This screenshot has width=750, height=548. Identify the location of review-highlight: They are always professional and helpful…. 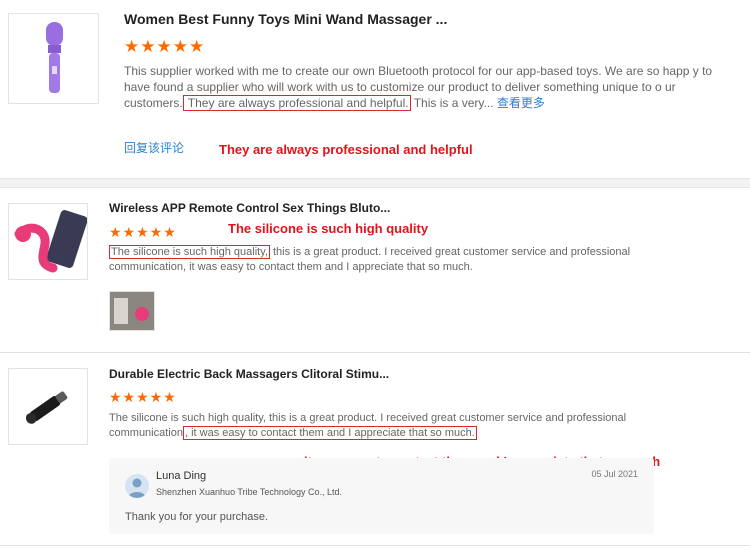
(296, 103).